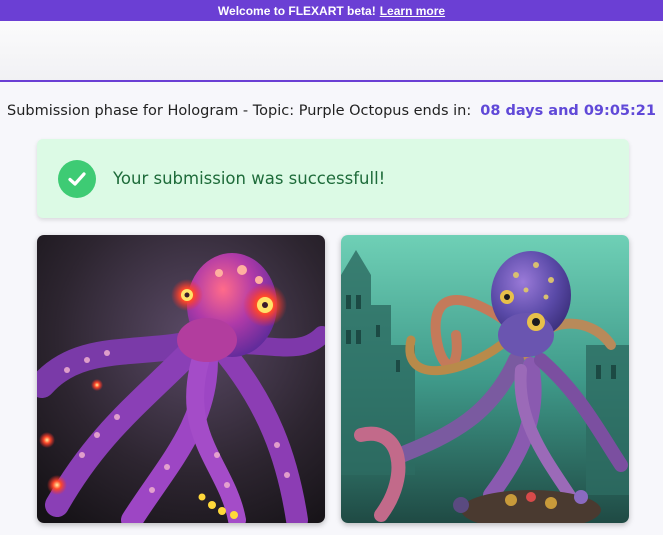 The height and width of the screenshot is (535, 663). I want to click on beta-banner: Welcome to FLEXART beta! Learn more, so click(331, 10).